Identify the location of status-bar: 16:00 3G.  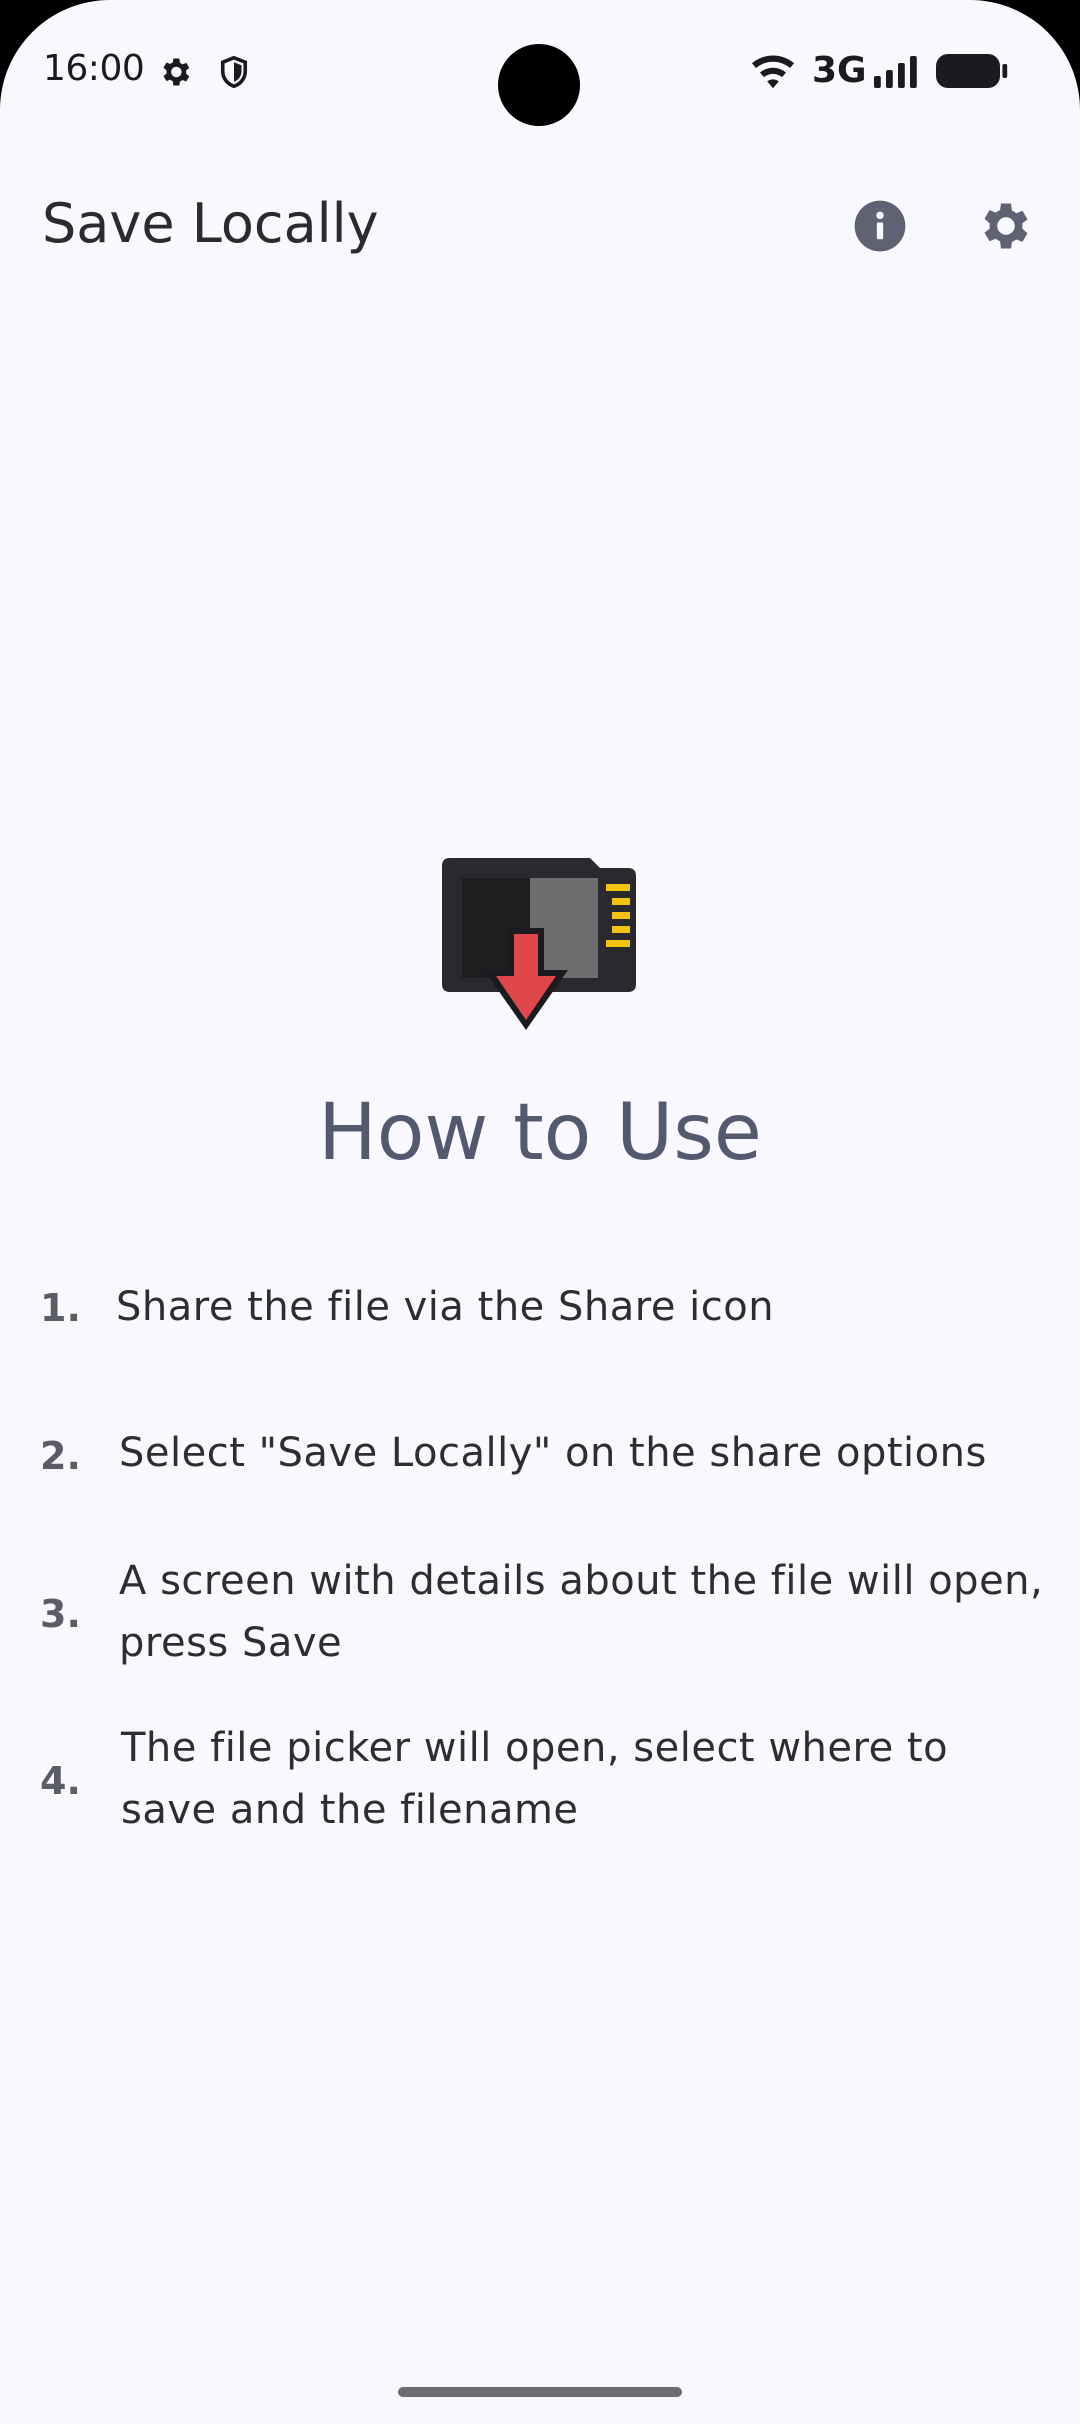
(540, 70).